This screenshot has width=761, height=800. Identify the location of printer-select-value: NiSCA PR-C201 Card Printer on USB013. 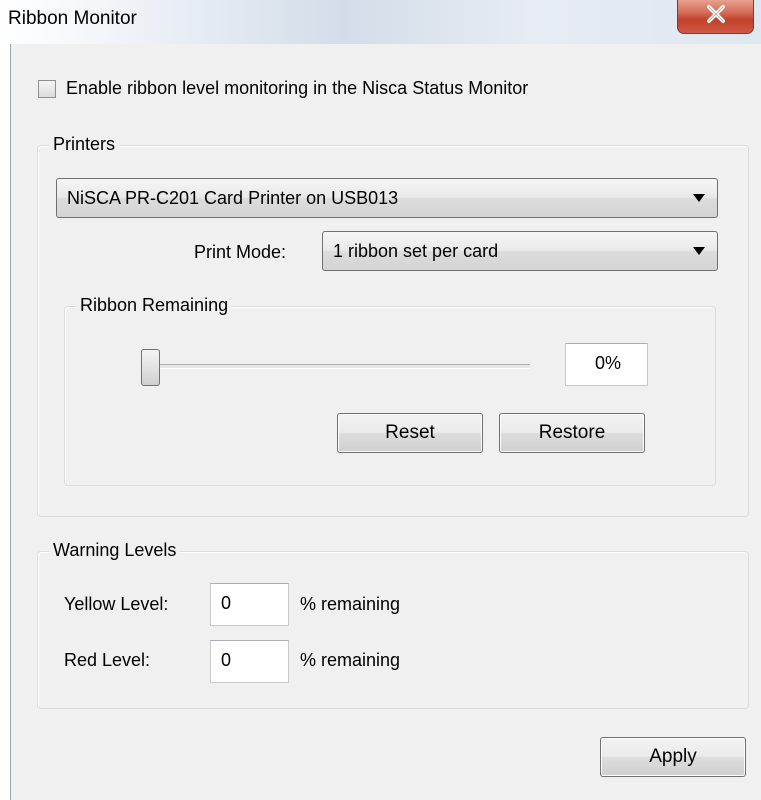
(233, 198).